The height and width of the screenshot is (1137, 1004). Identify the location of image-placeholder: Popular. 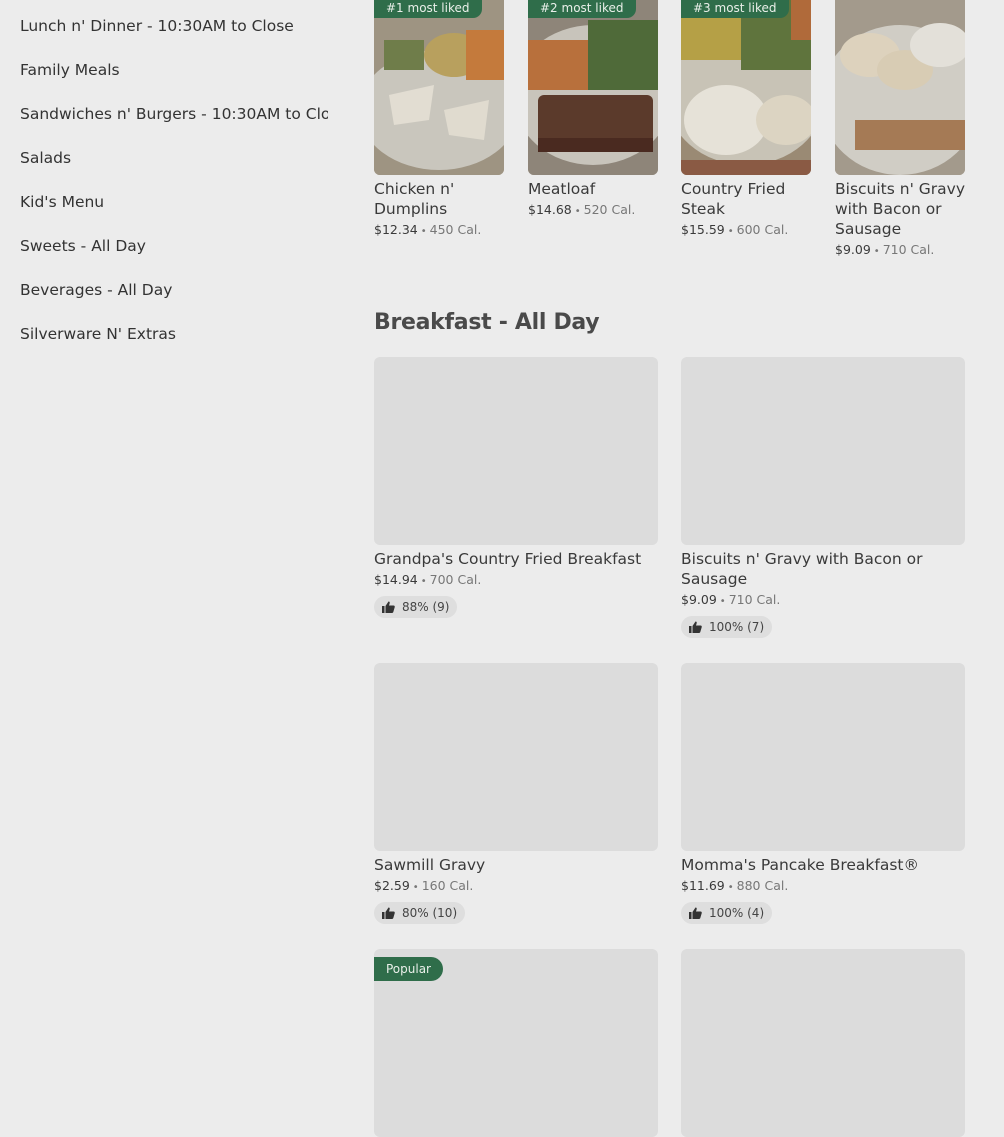
(516, 1043).